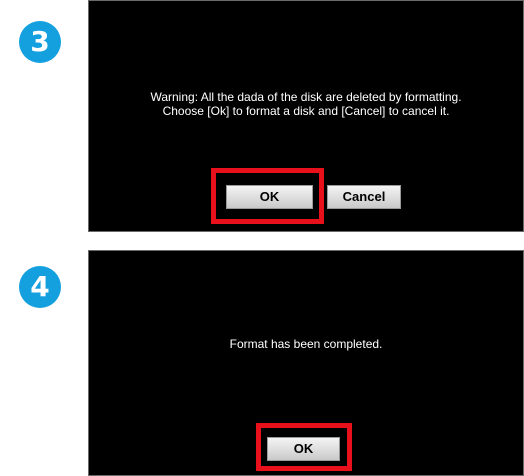  Describe the element at coordinates (40, 42) in the screenshot. I see `step-3-badge: 3` at that location.